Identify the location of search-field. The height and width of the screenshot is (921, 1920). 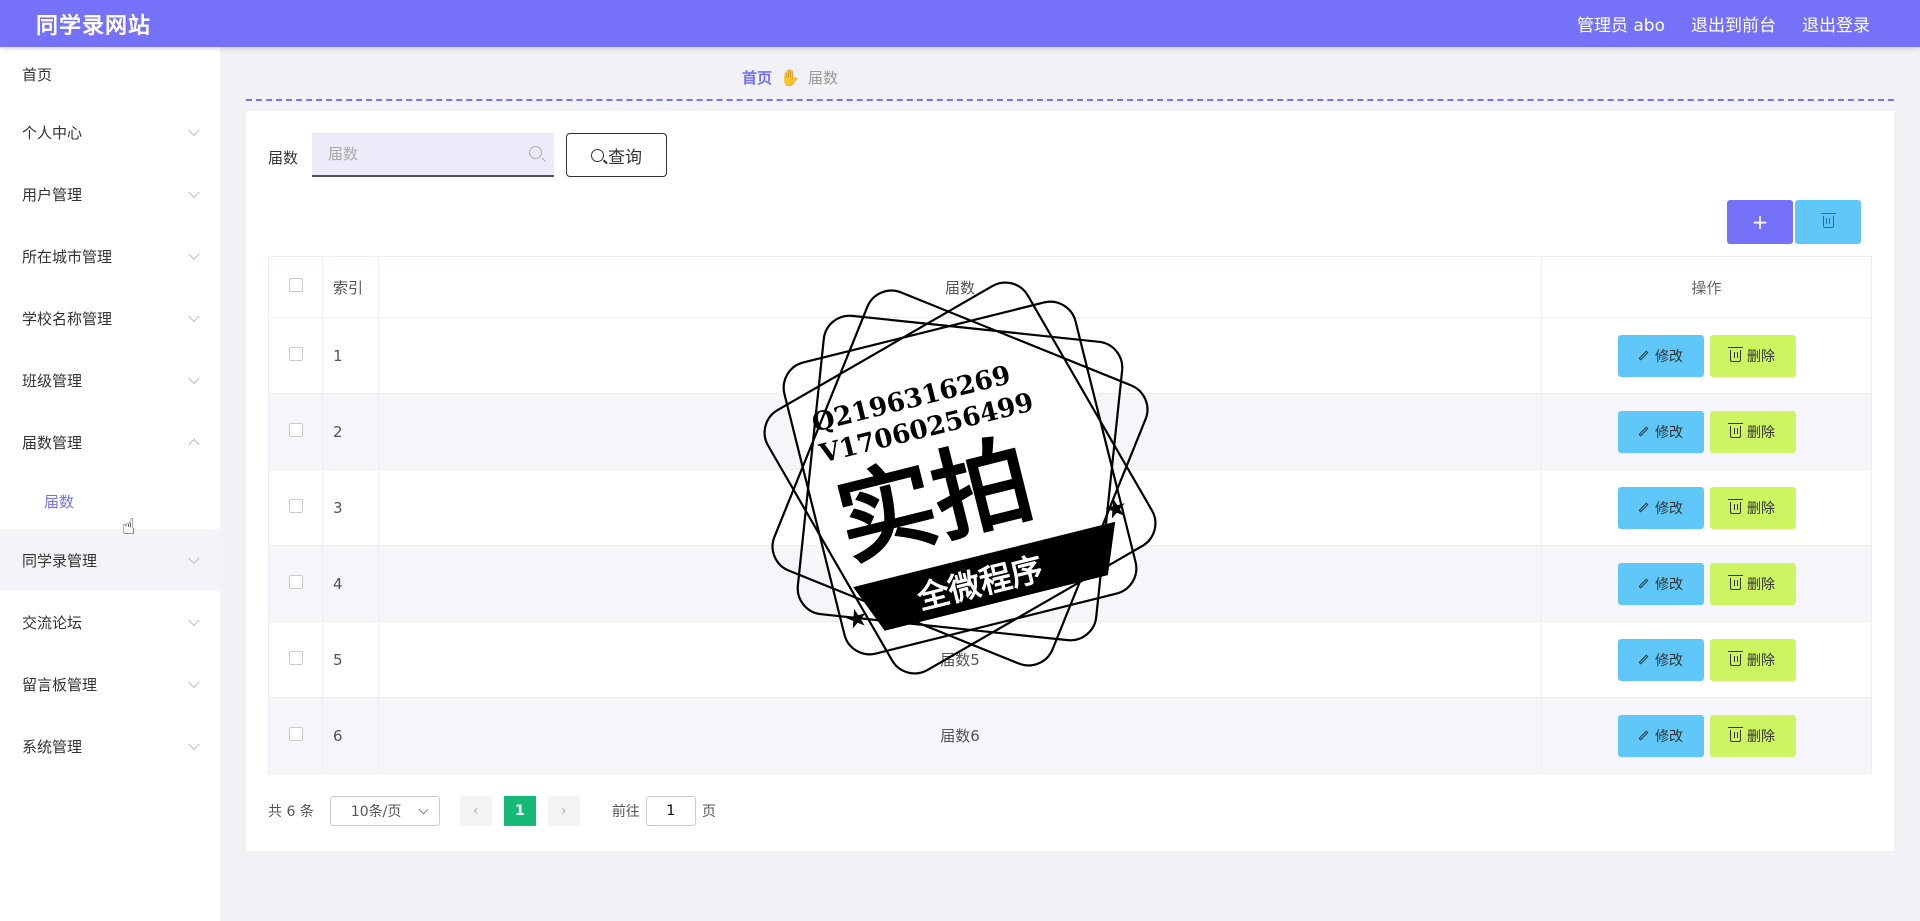
(433, 155).